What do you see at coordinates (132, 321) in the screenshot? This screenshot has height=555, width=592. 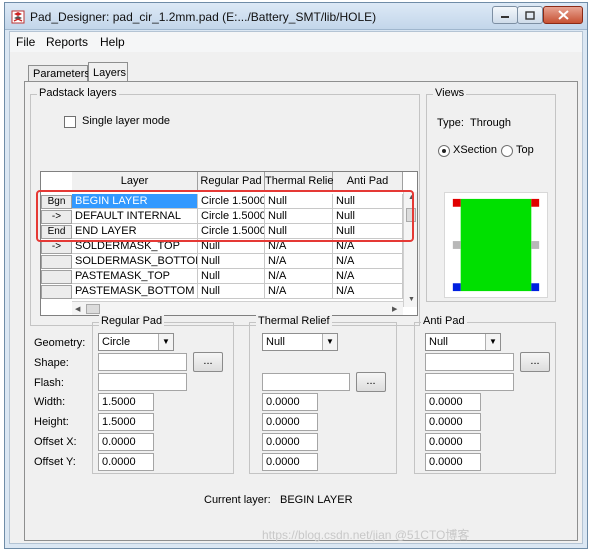 I see `regular-pad-label: Regular Pad` at bounding box center [132, 321].